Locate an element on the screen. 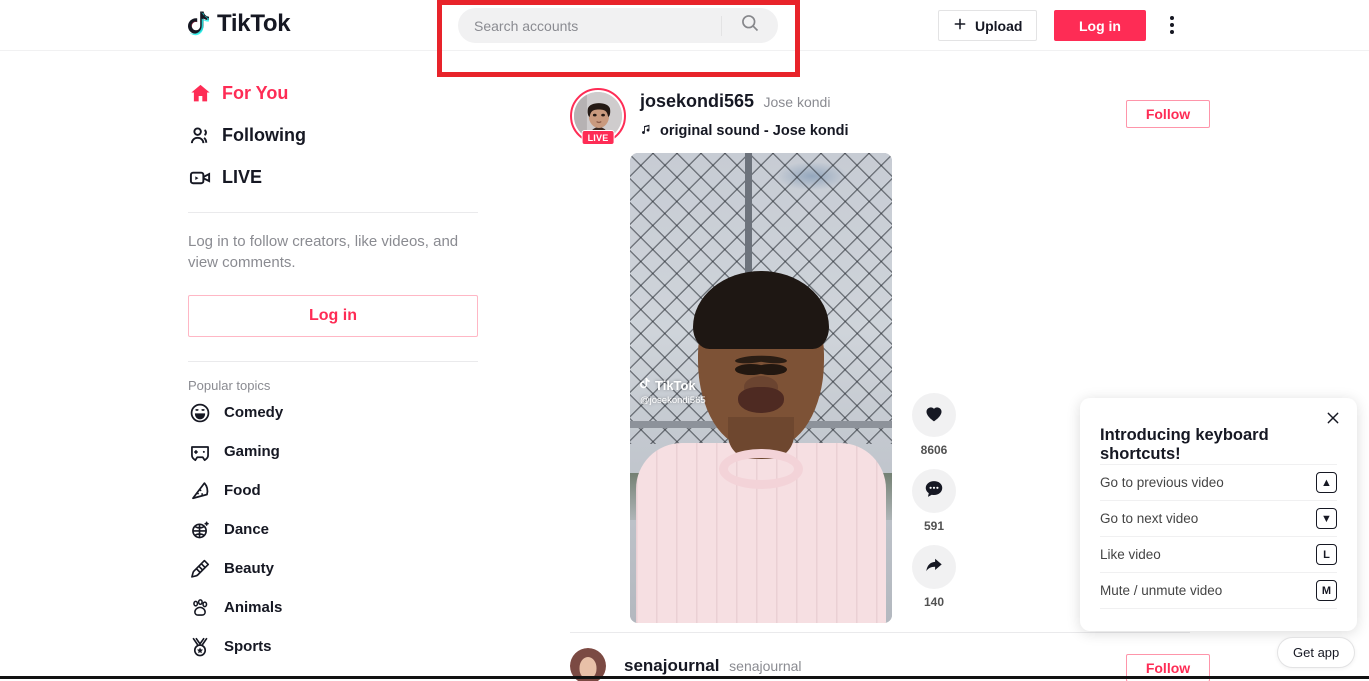 This screenshot has height=681, width=1369. sidebar-label-live: LIVE is located at coordinates (242, 176).